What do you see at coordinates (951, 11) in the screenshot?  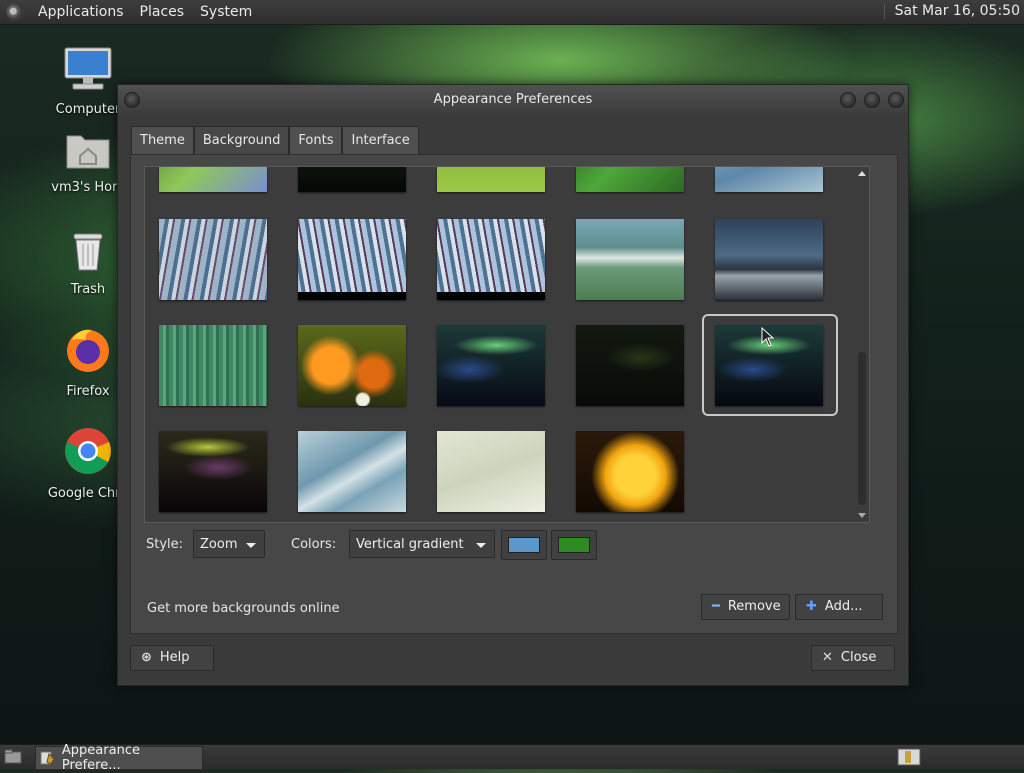 I see `clock: Sat Mar 16, 05:50` at bounding box center [951, 11].